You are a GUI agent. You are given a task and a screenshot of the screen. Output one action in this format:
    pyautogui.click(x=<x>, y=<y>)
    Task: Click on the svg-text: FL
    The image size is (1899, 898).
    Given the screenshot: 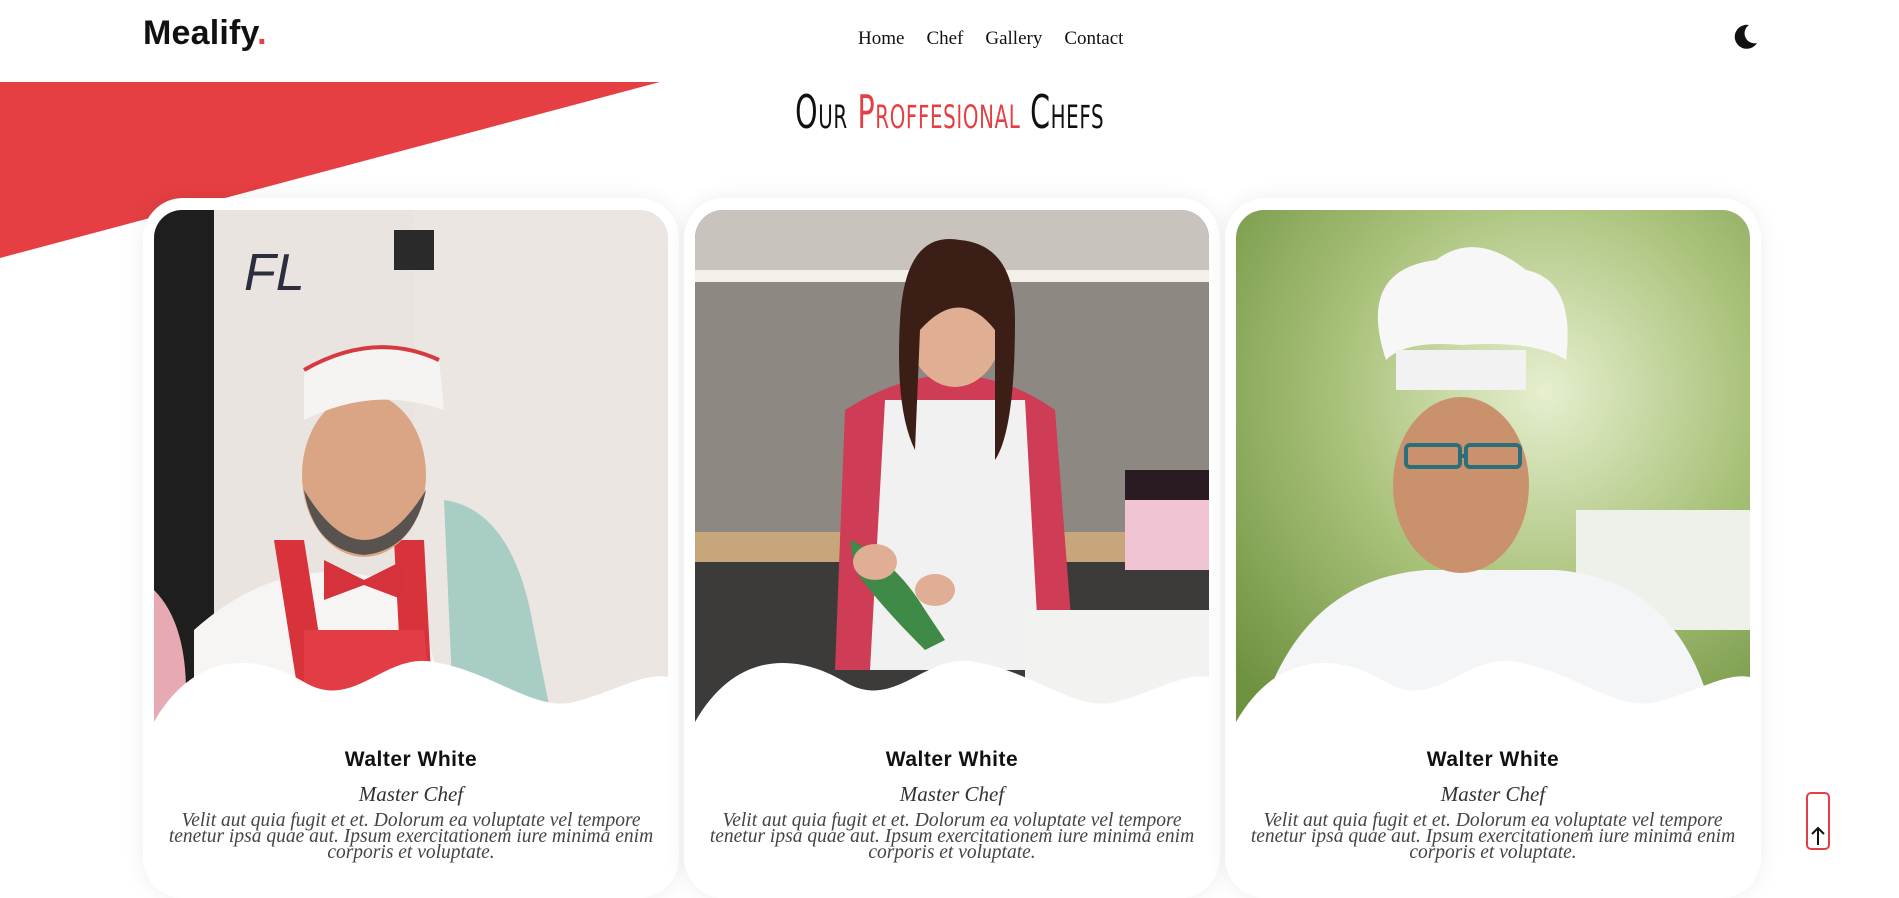 What is the action you would take?
    pyautogui.click(x=274, y=273)
    